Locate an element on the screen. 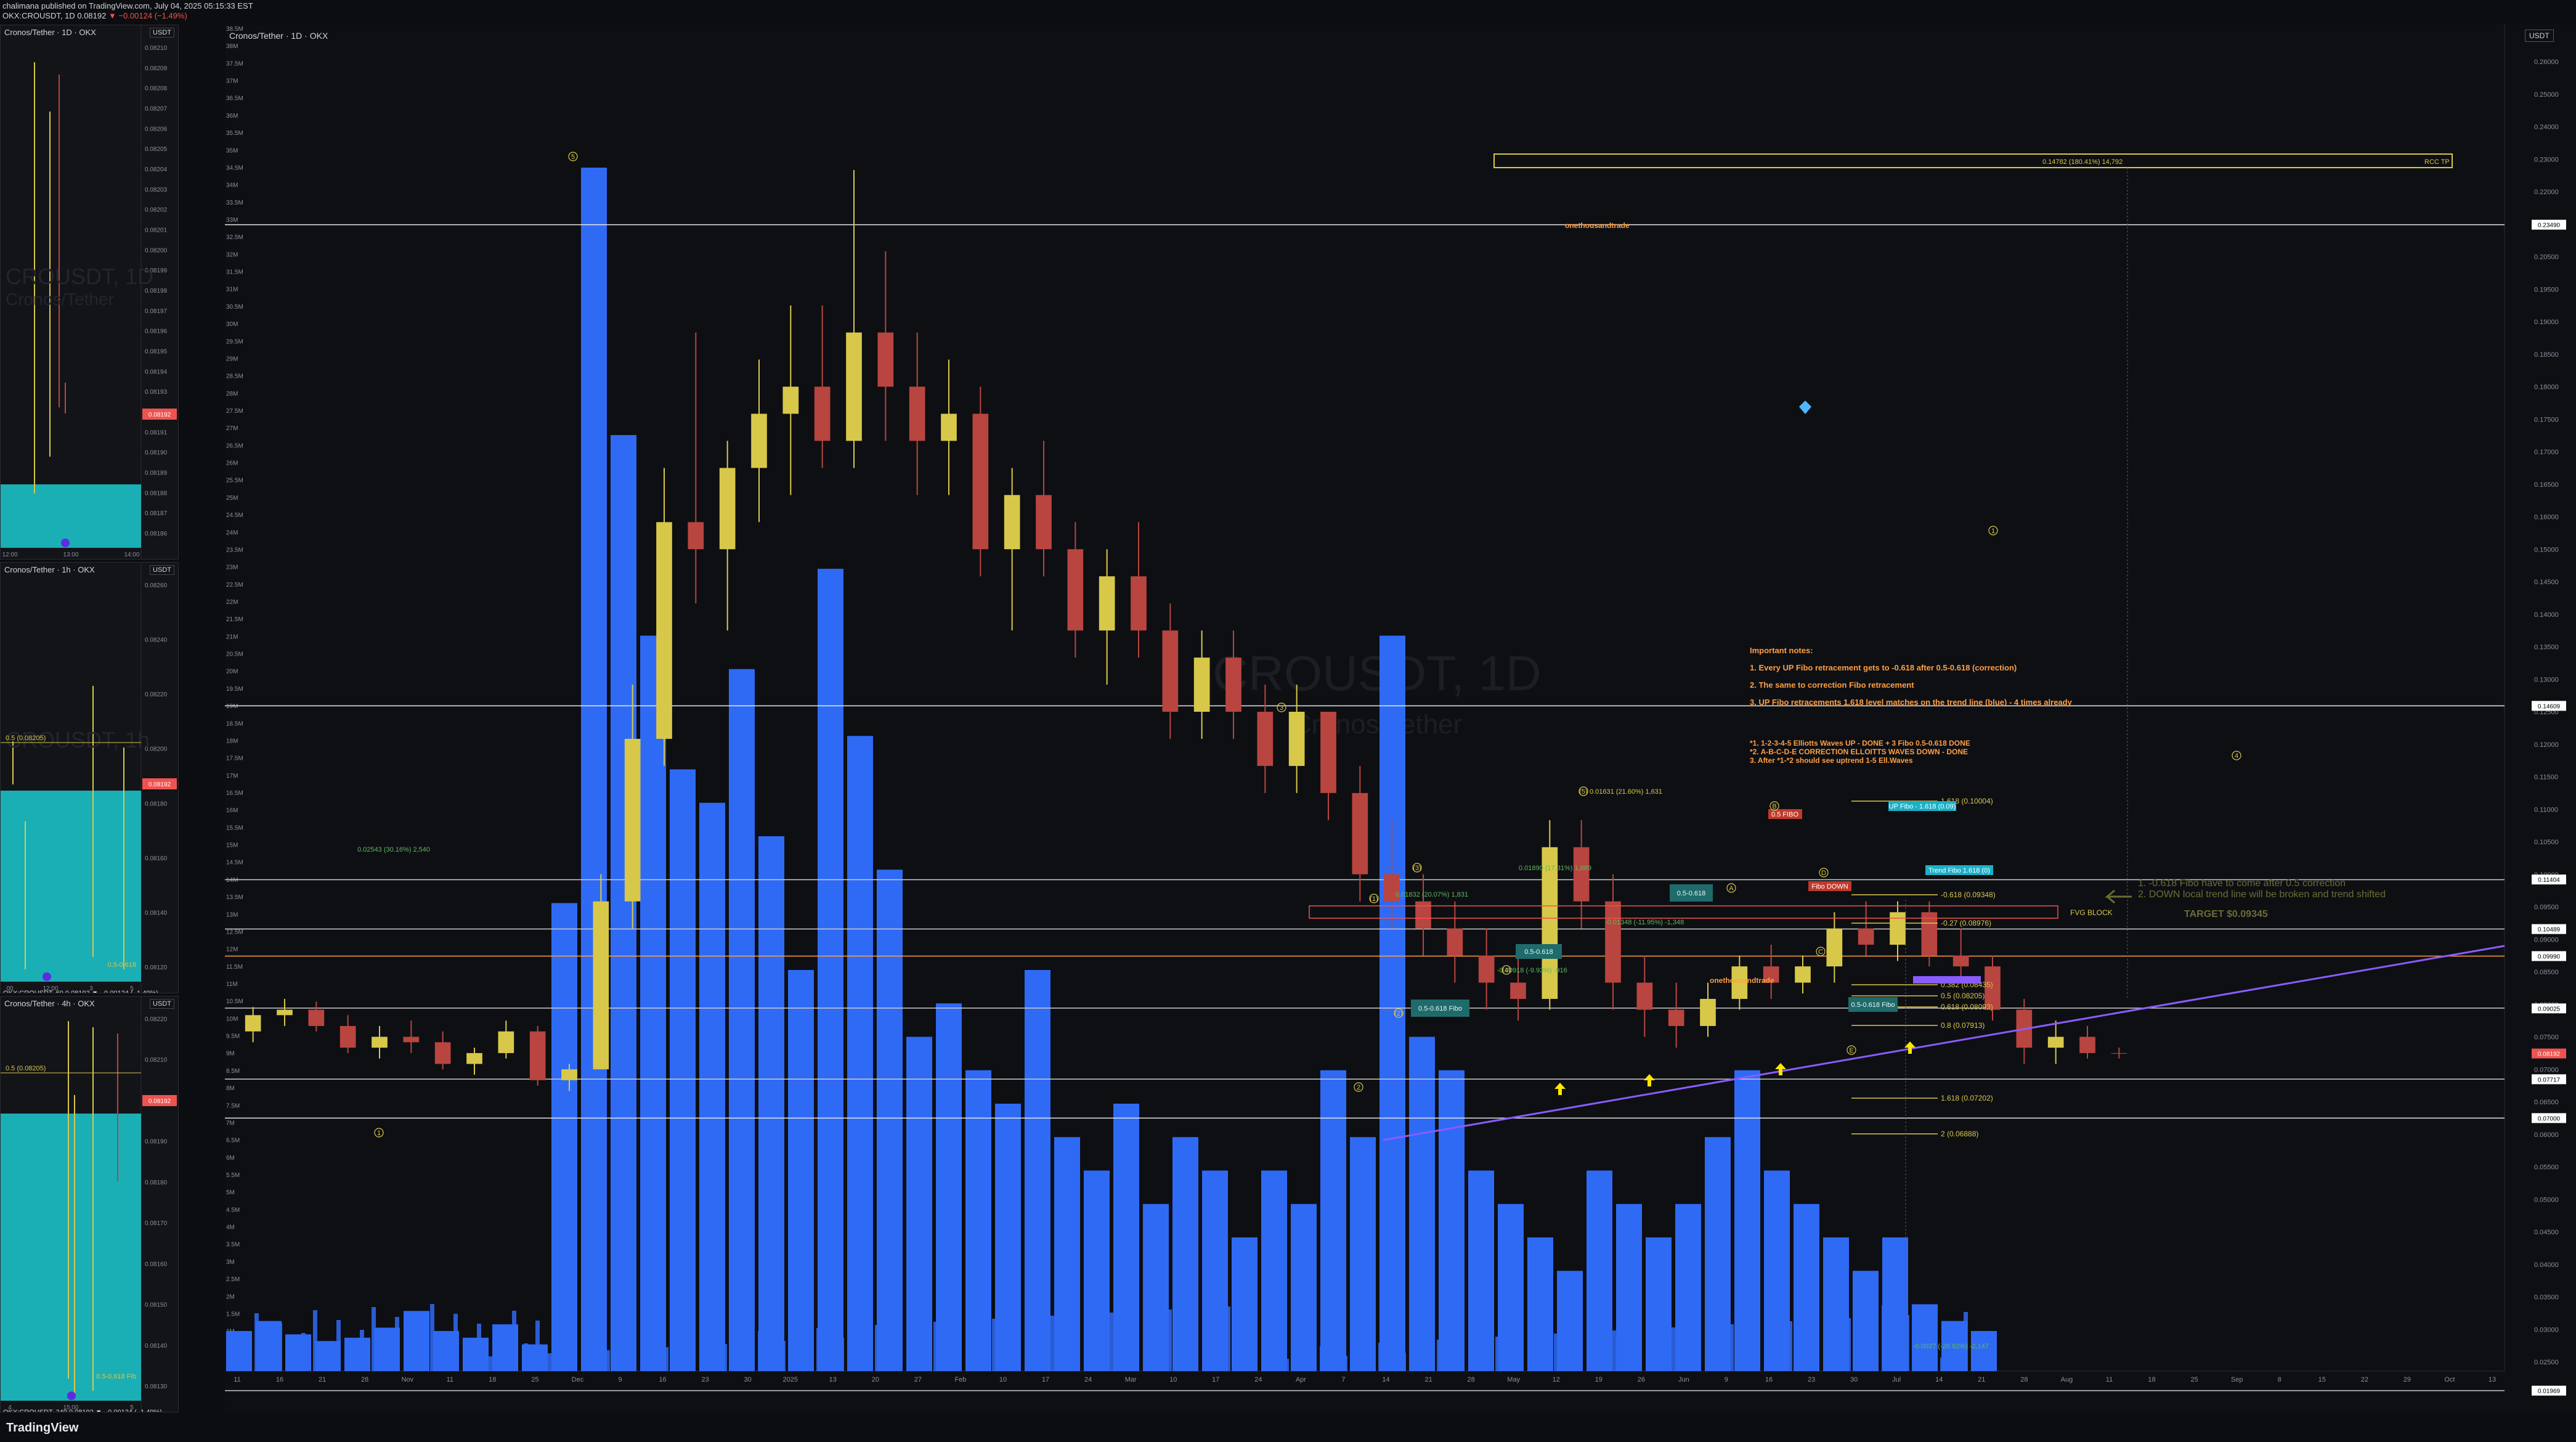  wave-label: (4) is located at coordinates (1506, 970).